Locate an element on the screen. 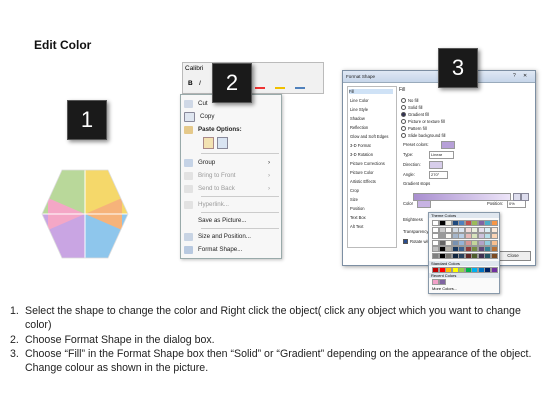 The height and width of the screenshot is (420, 560). radio-selected-icon is located at coordinates (403, 115).